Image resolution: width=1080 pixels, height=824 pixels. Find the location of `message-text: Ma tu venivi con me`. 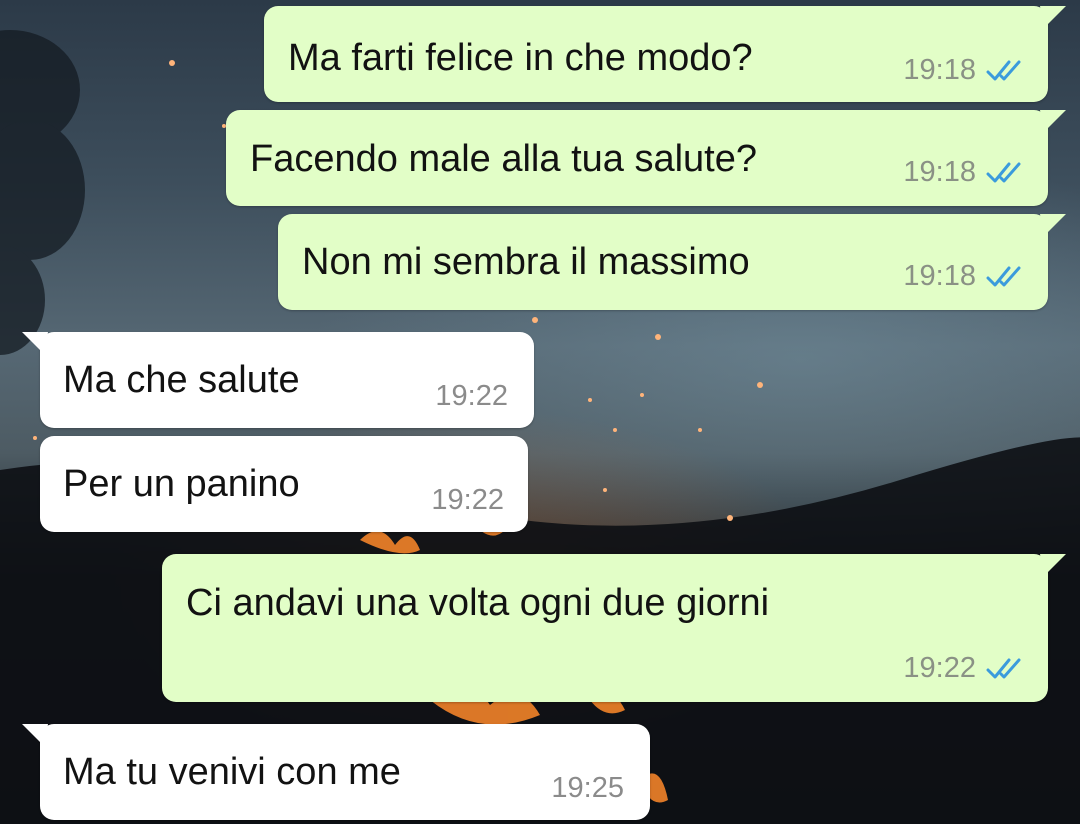

message-text: Ma tu venivi con me is located at coordinates (232, 772).